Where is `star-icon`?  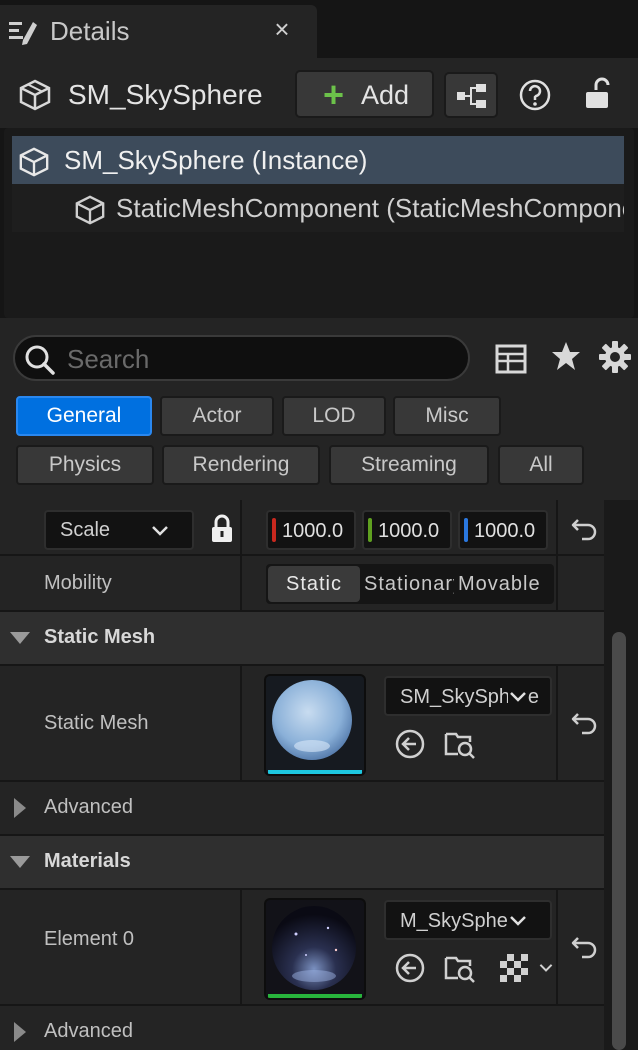 star-icon is located at coordinates (566, 356).